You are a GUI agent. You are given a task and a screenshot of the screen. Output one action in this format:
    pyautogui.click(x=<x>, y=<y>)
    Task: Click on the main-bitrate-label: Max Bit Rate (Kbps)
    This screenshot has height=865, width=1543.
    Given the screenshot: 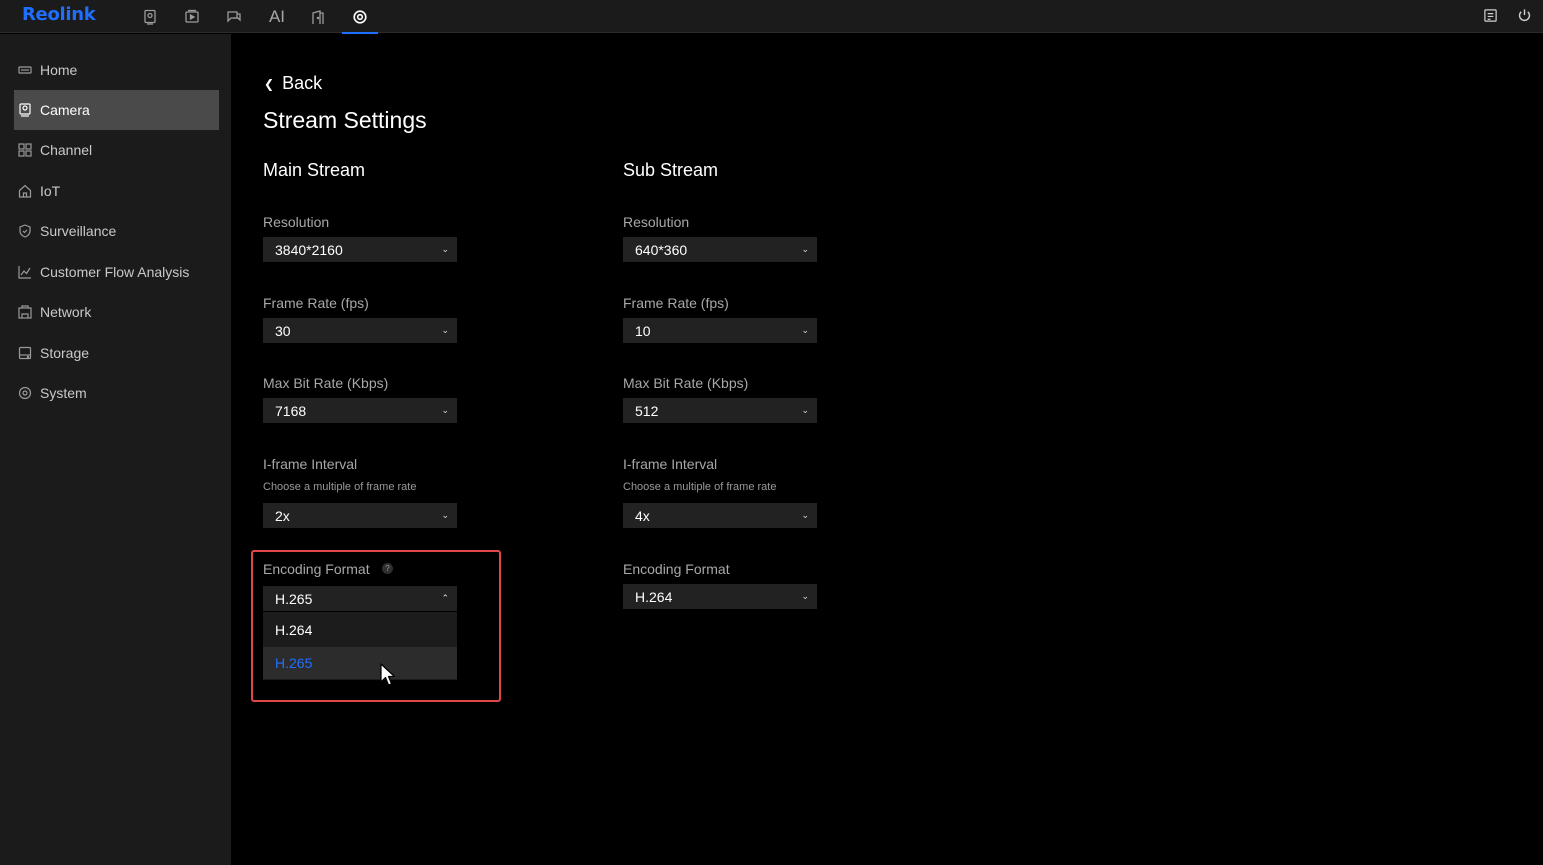 What is the action you would take?
    pyautogui.click(x=326, y=383)
    